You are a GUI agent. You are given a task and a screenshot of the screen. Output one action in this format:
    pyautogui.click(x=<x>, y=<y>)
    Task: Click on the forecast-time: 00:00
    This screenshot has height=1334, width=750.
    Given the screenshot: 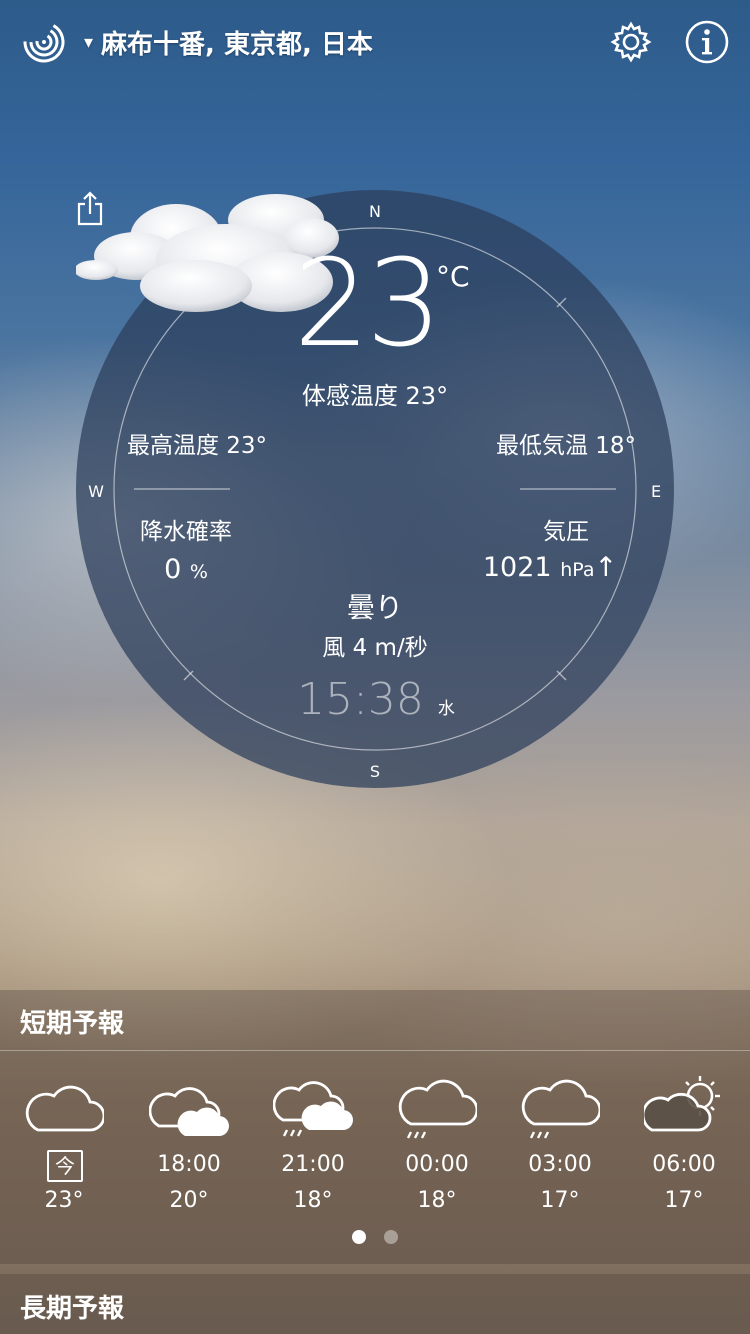 What is the action you would take?
    pyautogui.click(x=437, y=1164)
    